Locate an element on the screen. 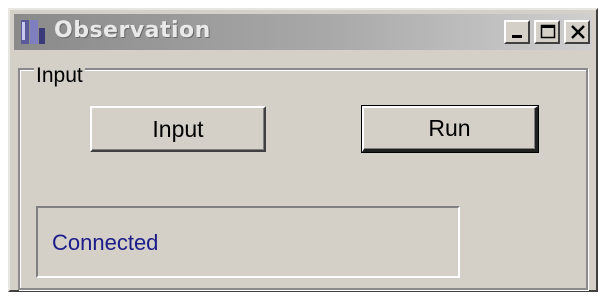  window-title: Observation is located at coordinates (132, 30).